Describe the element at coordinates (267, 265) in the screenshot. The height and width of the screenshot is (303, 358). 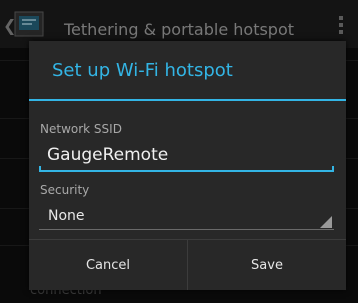
I see `save-button: Save` at that location.